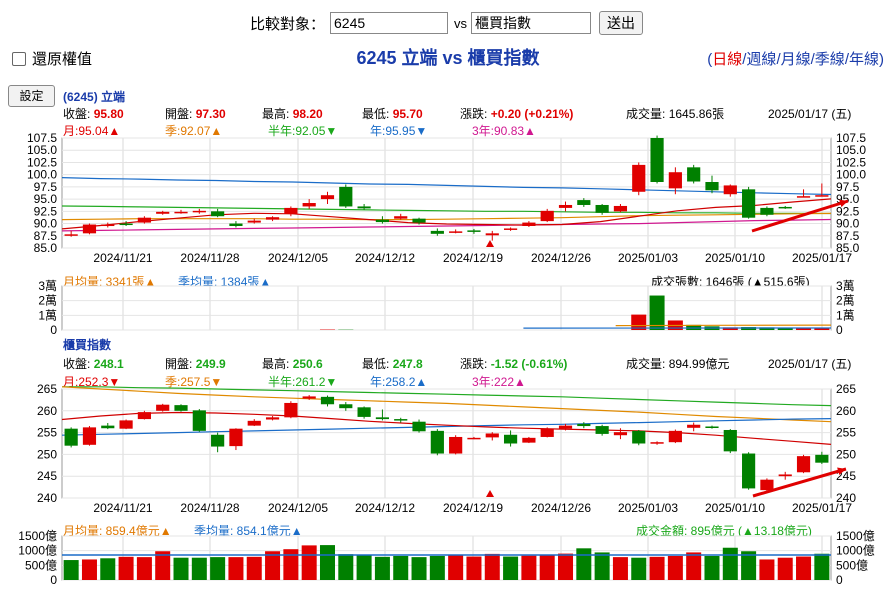 Image resolution: width=896 pixels, height=589 pixels. Describe the element at coordinates (47, 315) in the screenshot. I see `stock-volume-axis-tick-left: 1萬` at that location.